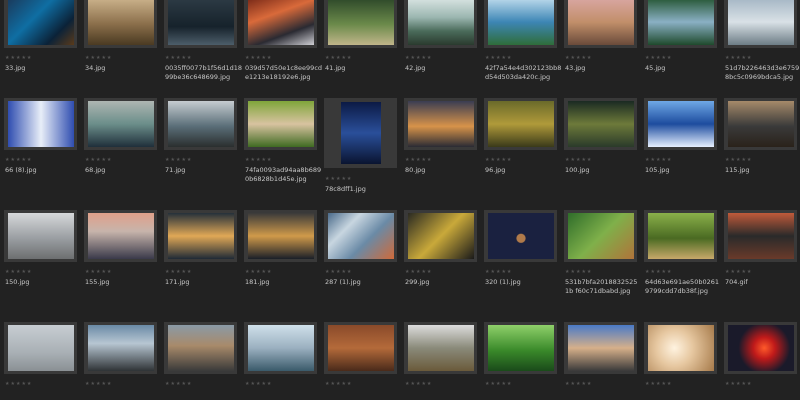 This screenshot has width=800, height=400. What do you see at coordinates (40, 258) in the screenshot?
I see `thumbnail-cell: ★★★★★ 150.jpg` at bounding box center [40, 258].